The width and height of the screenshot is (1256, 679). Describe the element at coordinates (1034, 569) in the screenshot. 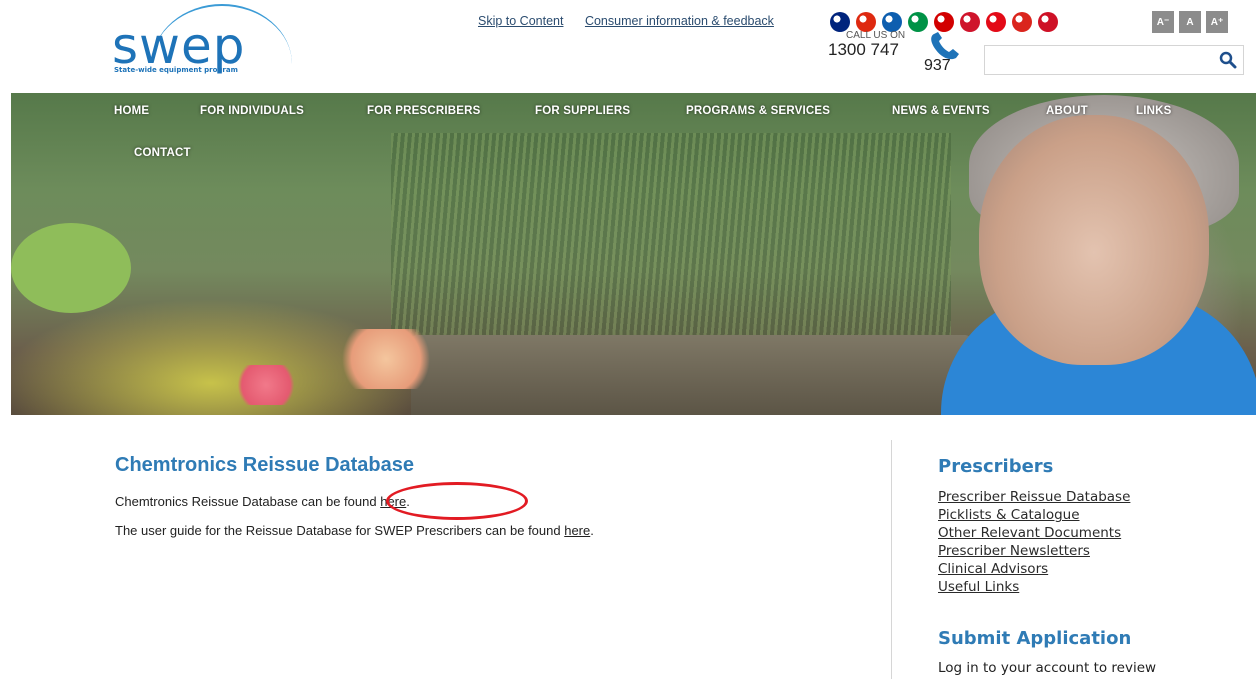

I see `sidebar-link-clinical-advisors: Clinical Advisors` at that location.